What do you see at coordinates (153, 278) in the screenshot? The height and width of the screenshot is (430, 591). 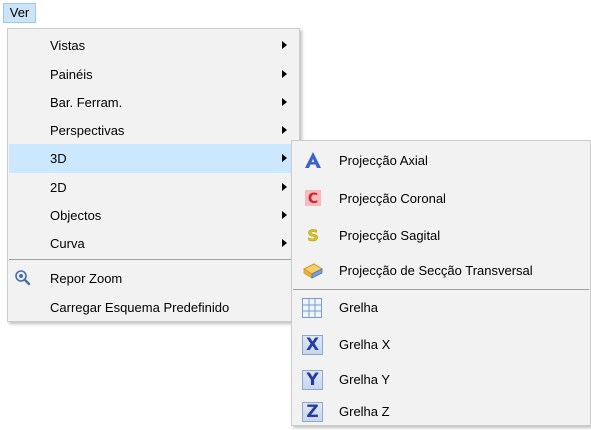 I see `menu-item-repor-zoom: Repor Zoom` at bounding box center [153, 278].